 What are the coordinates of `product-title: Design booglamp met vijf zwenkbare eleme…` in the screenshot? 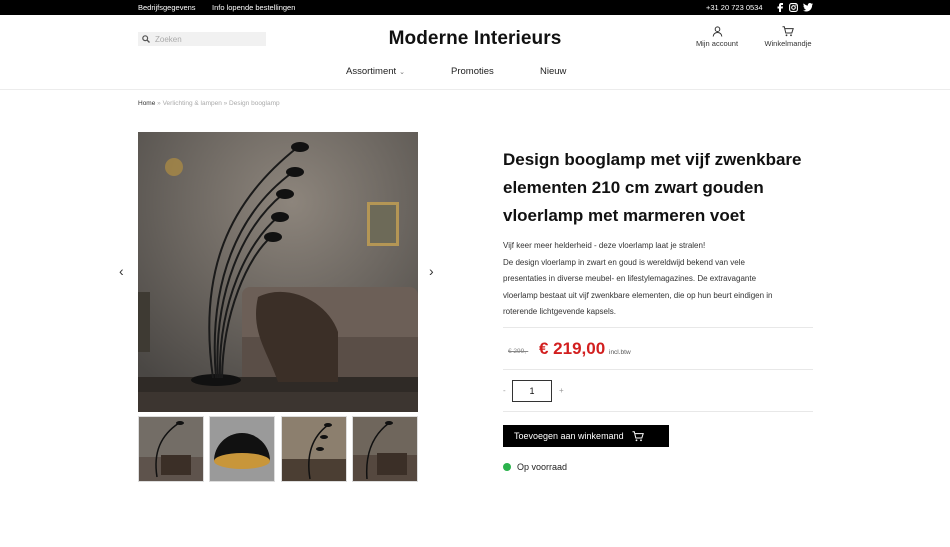 It's located at (652, 187).